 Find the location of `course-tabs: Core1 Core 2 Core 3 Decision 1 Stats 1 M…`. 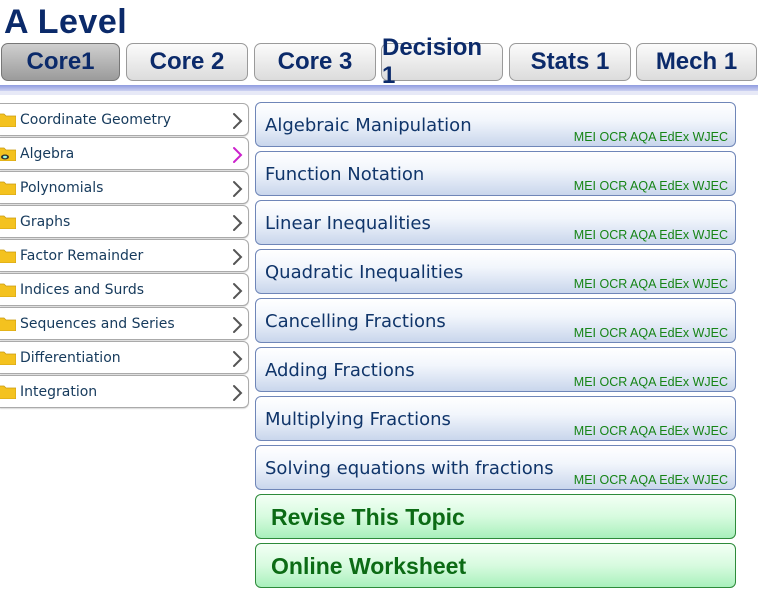

course-tabs: Core1 Core 2 Core 3 Decision 1 Stats 1 M… is located at coordinates (379, 61).